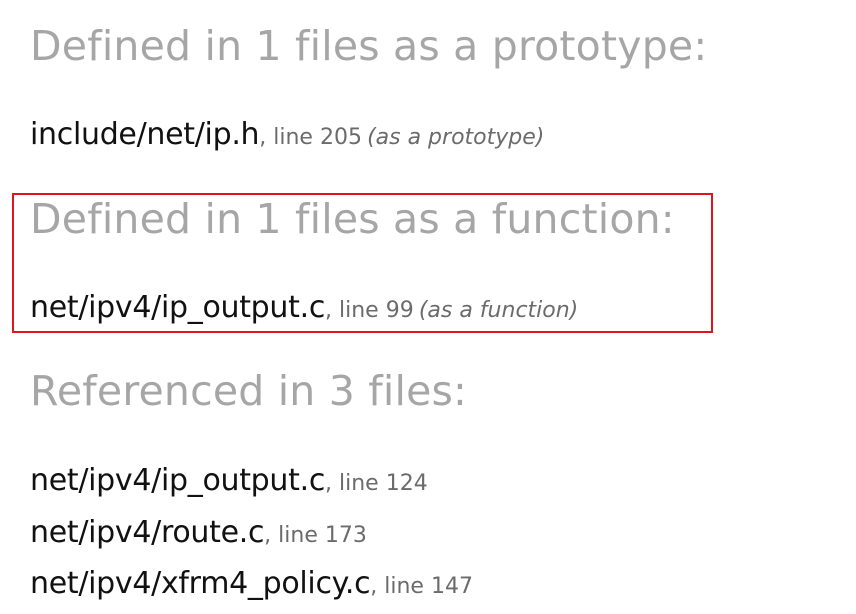  I want to click on file-link-include-net-ip-h: include/net/ip.h, so click(145, 134).